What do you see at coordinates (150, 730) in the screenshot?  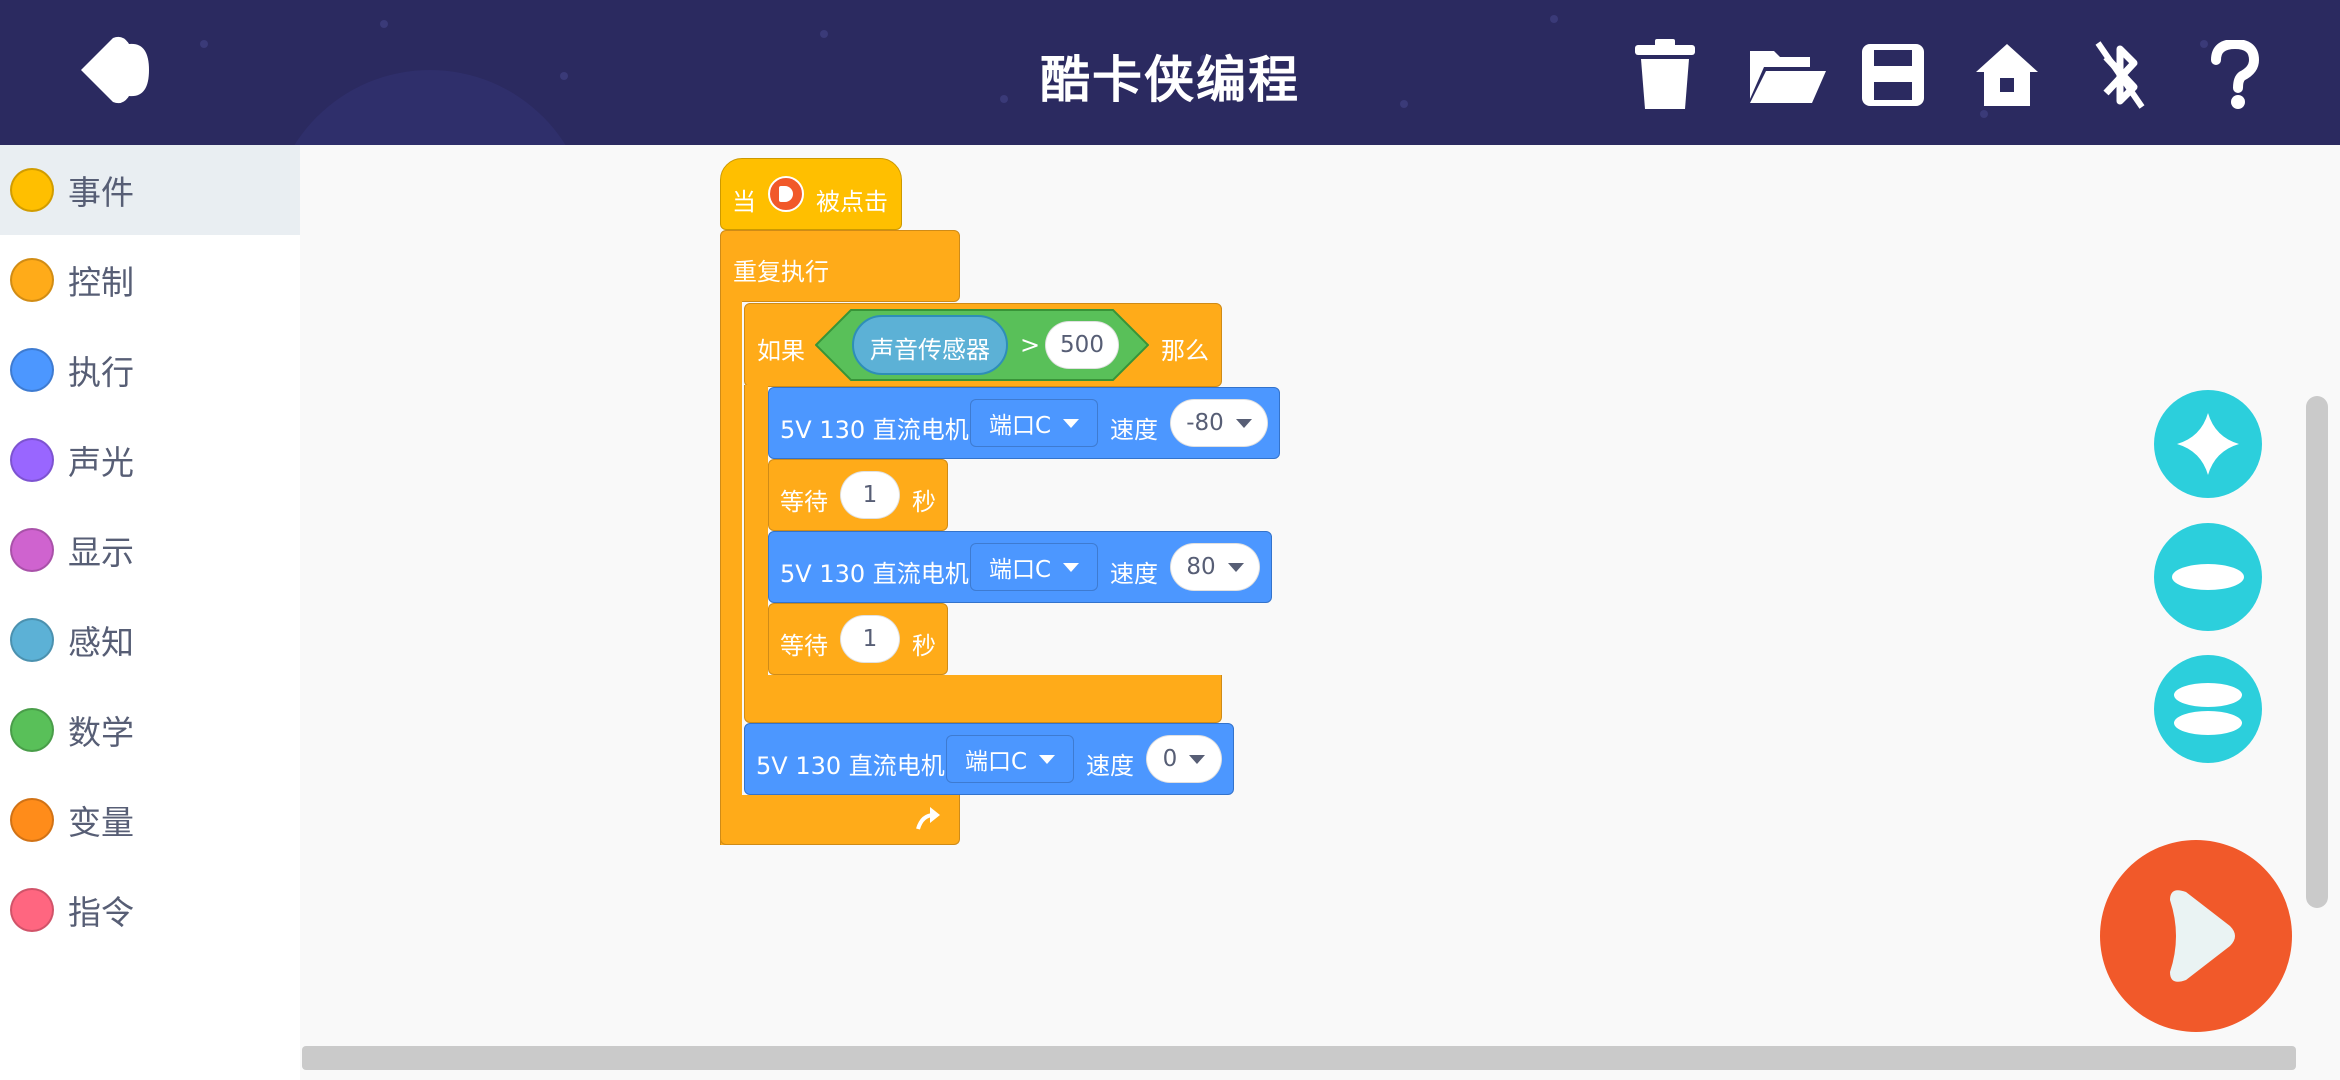 I see `category-math: 数学` at bounding box center [150, 730].